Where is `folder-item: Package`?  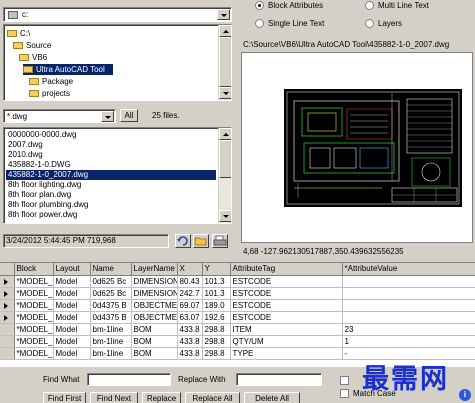
folder-item: Package is located at coordinates (51, 81).